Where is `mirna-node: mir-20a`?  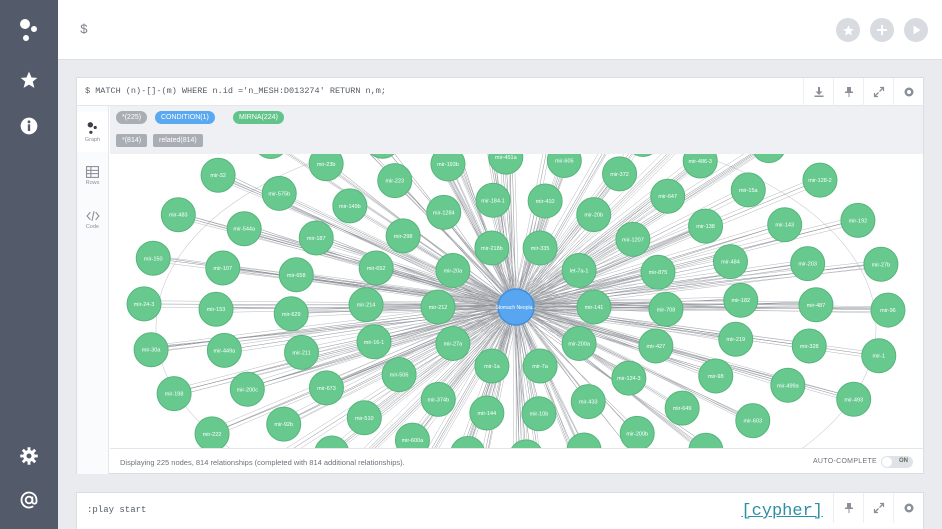
mirna-node: mir-20a is located at coordinates (453, 271).